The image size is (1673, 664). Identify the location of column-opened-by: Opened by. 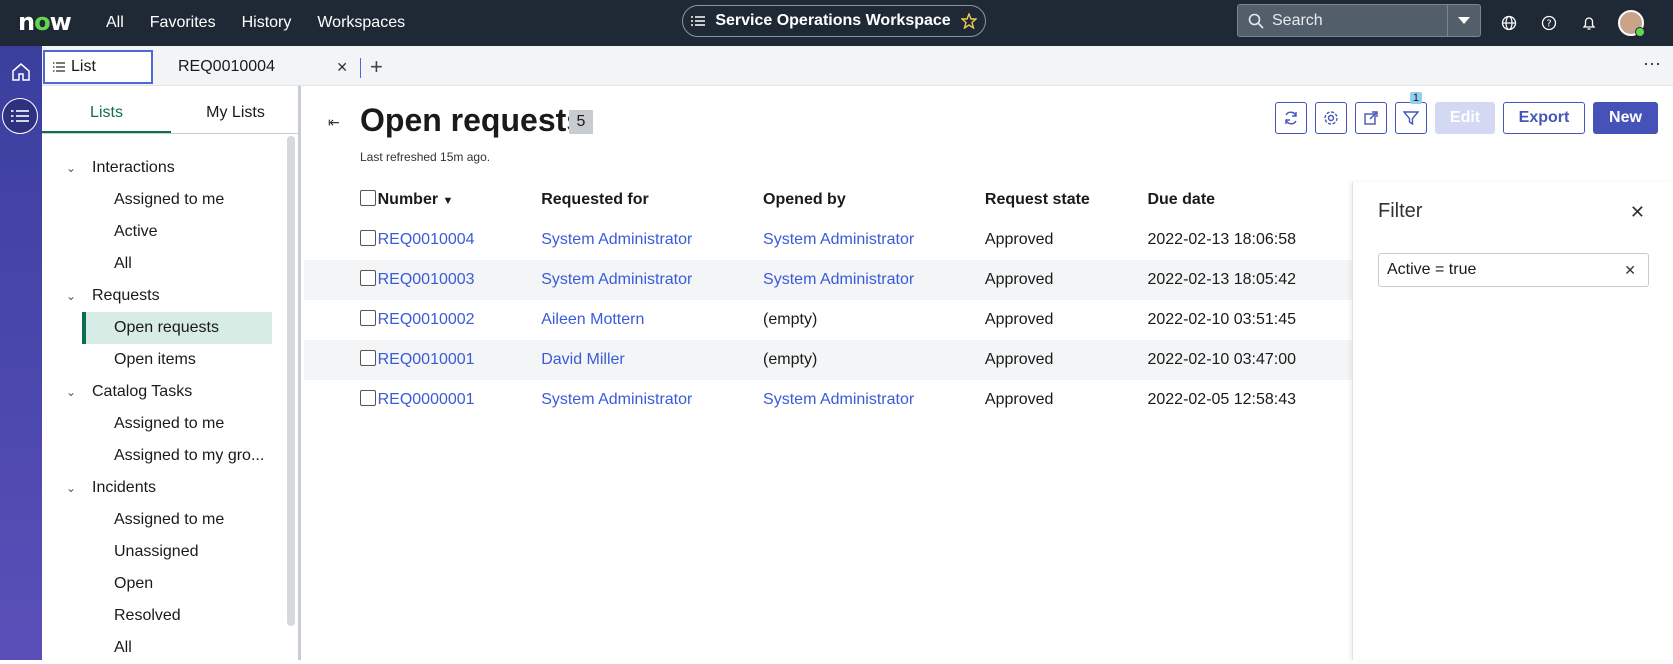
(874, 200).